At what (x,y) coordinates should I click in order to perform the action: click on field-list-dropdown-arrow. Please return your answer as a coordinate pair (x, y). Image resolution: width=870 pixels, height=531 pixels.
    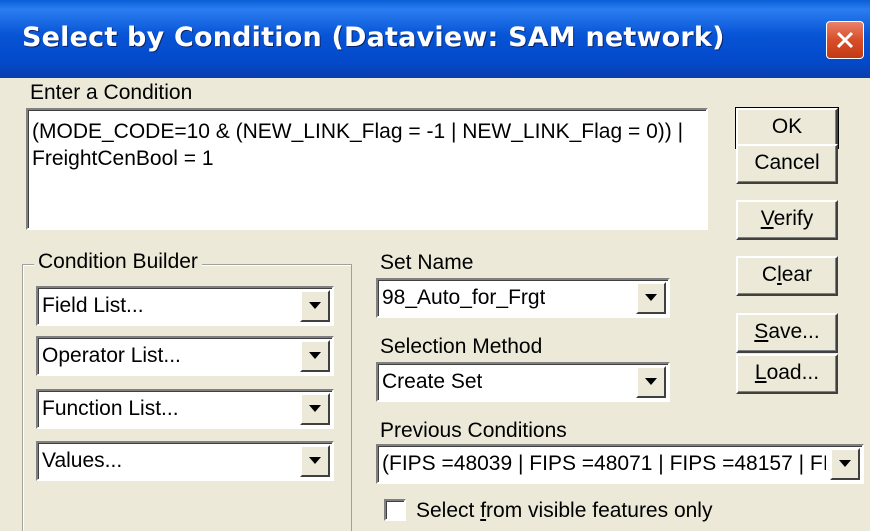
    Looking at the image, I should click on (315, 306).